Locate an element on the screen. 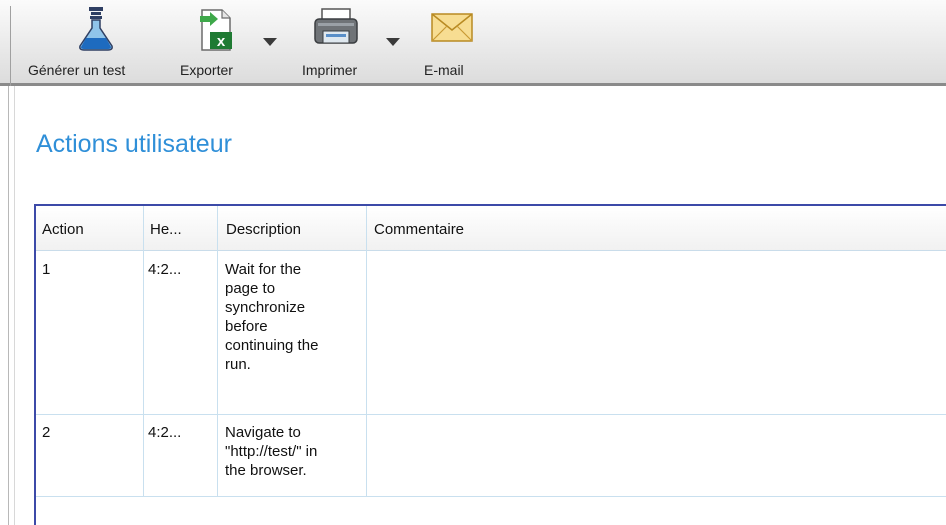  print-label: Imprimer is located at coordinates (330, 70).